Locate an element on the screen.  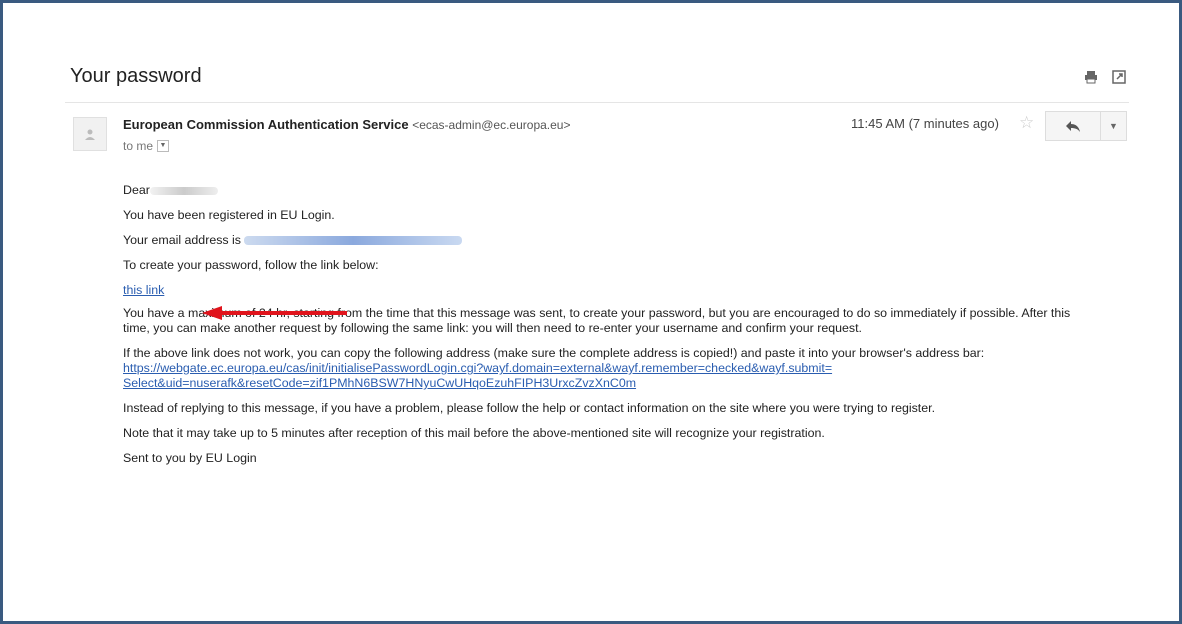
redacted-name is located at coordinates (183, 190).